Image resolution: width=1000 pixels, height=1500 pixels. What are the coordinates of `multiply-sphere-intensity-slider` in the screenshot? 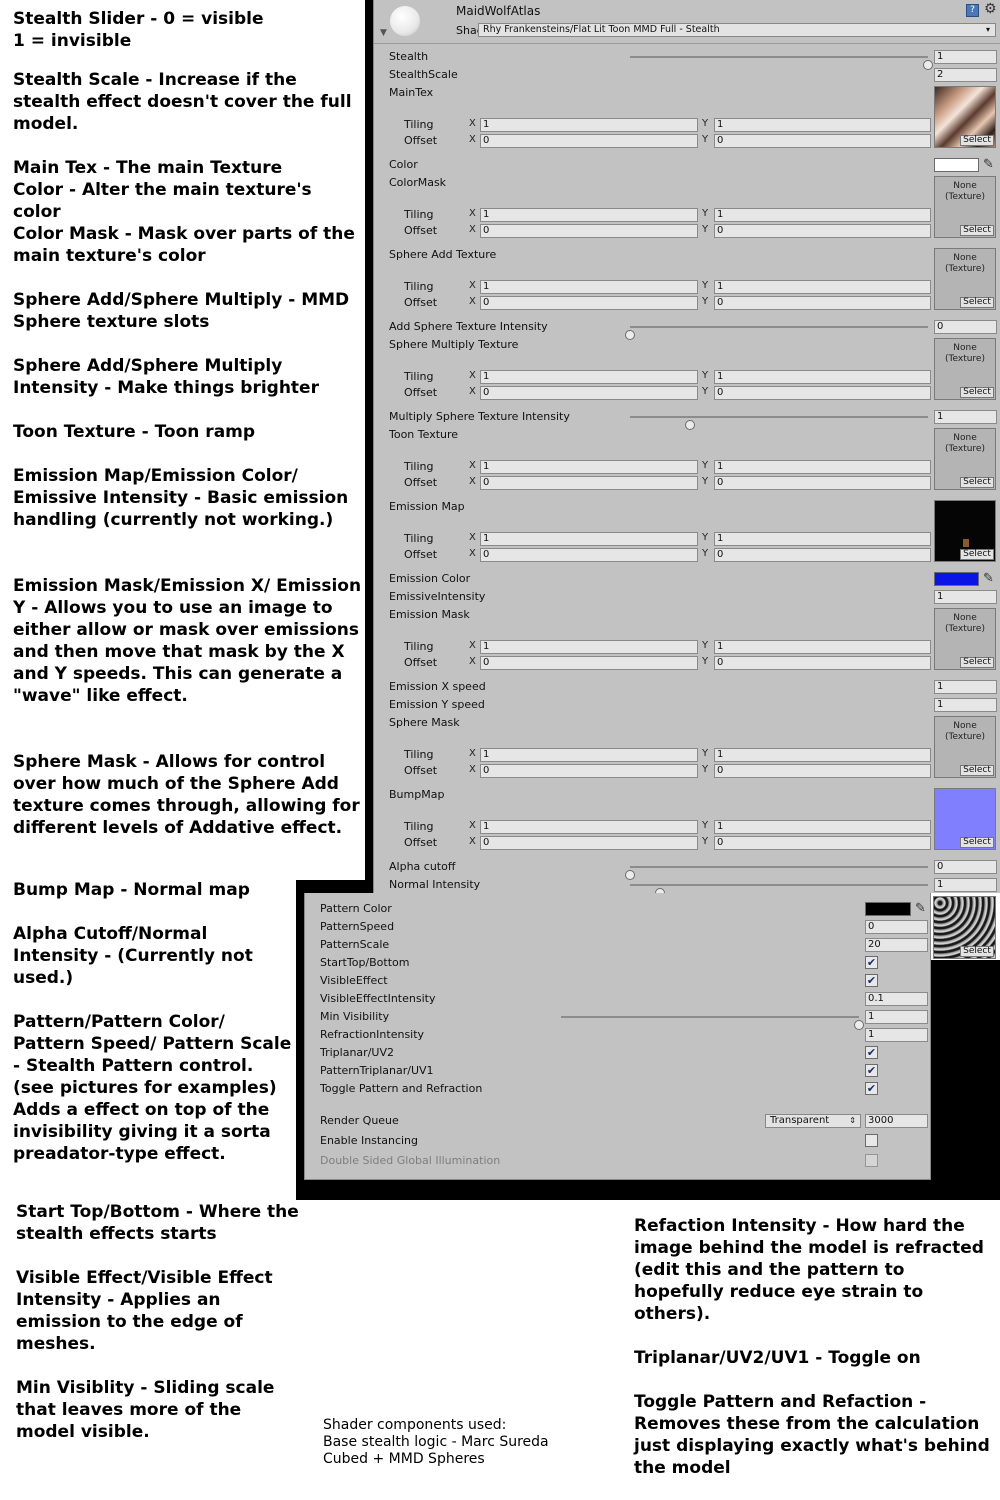 It's located at (779, 423).